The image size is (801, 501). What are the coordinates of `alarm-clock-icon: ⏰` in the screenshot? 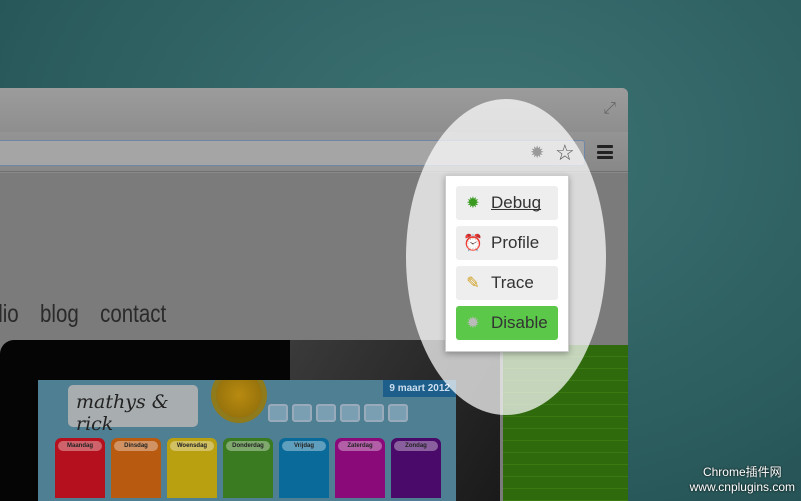 It's located at (473, 243).